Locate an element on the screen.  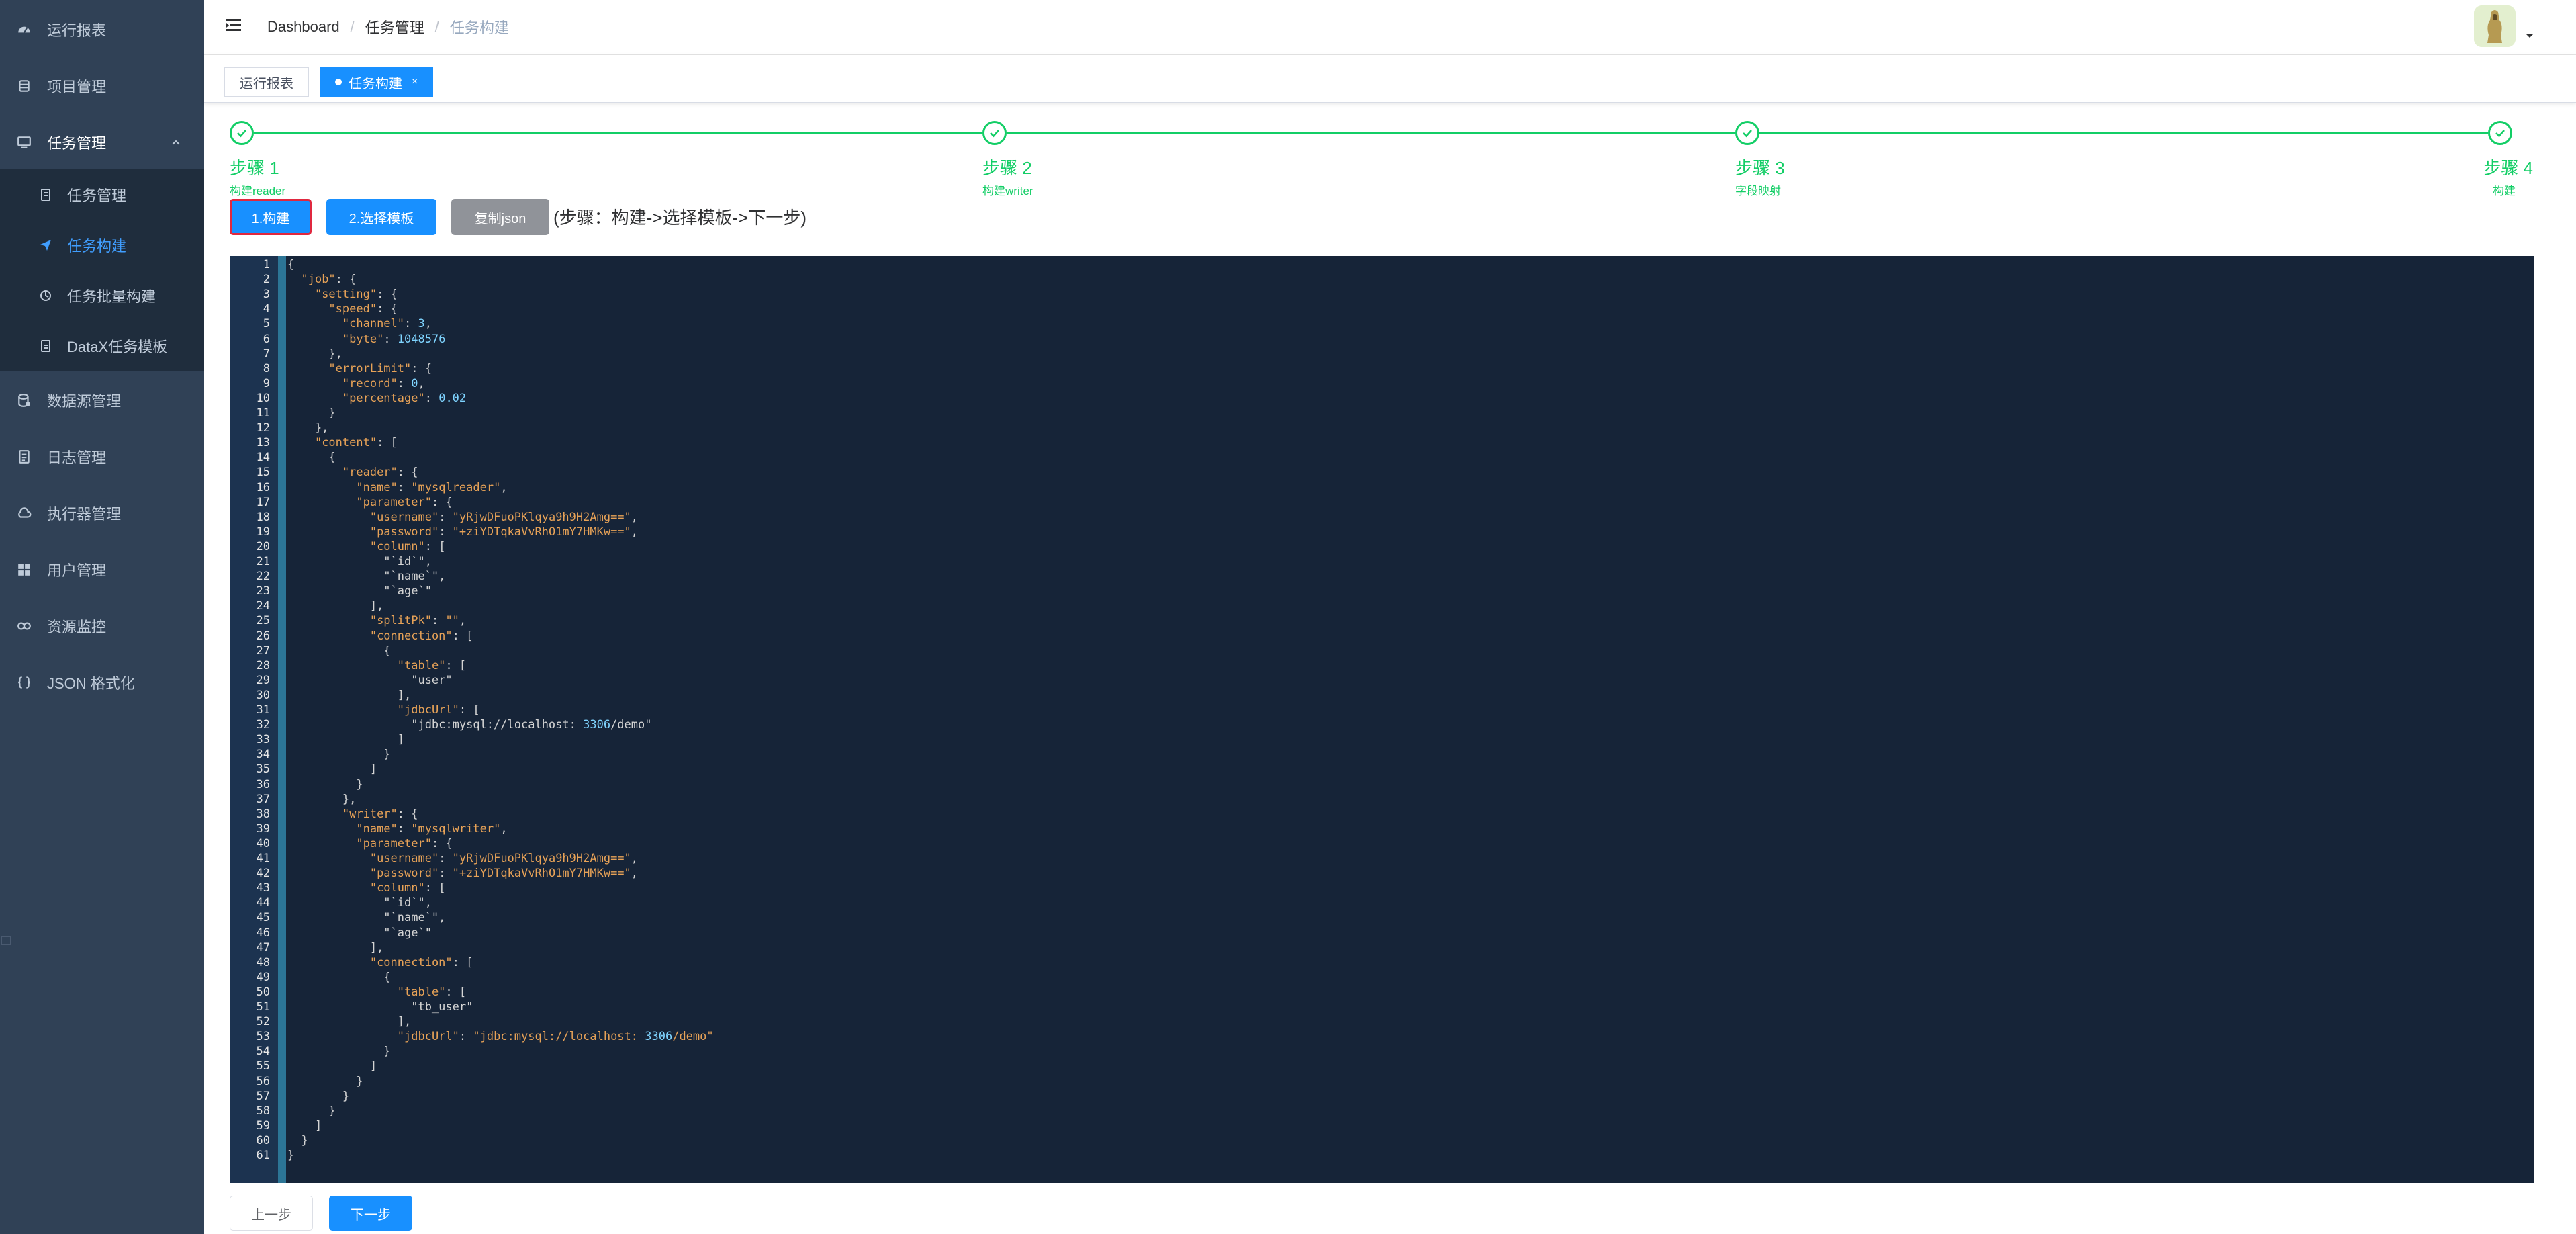
prev-step-button: 上一步 is located at coordinates (271, 1213).